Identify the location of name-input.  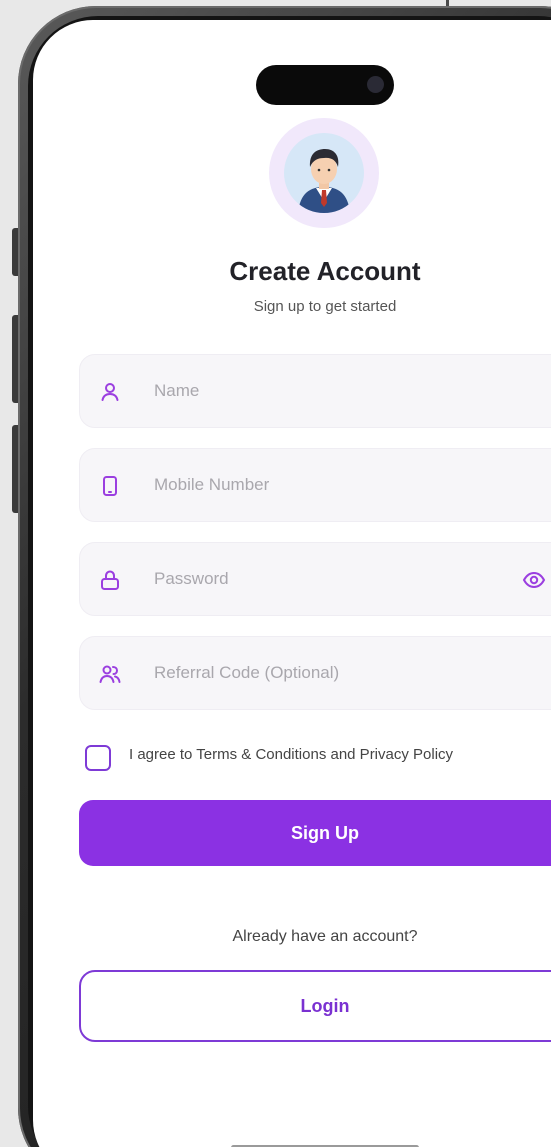
(334, 391).